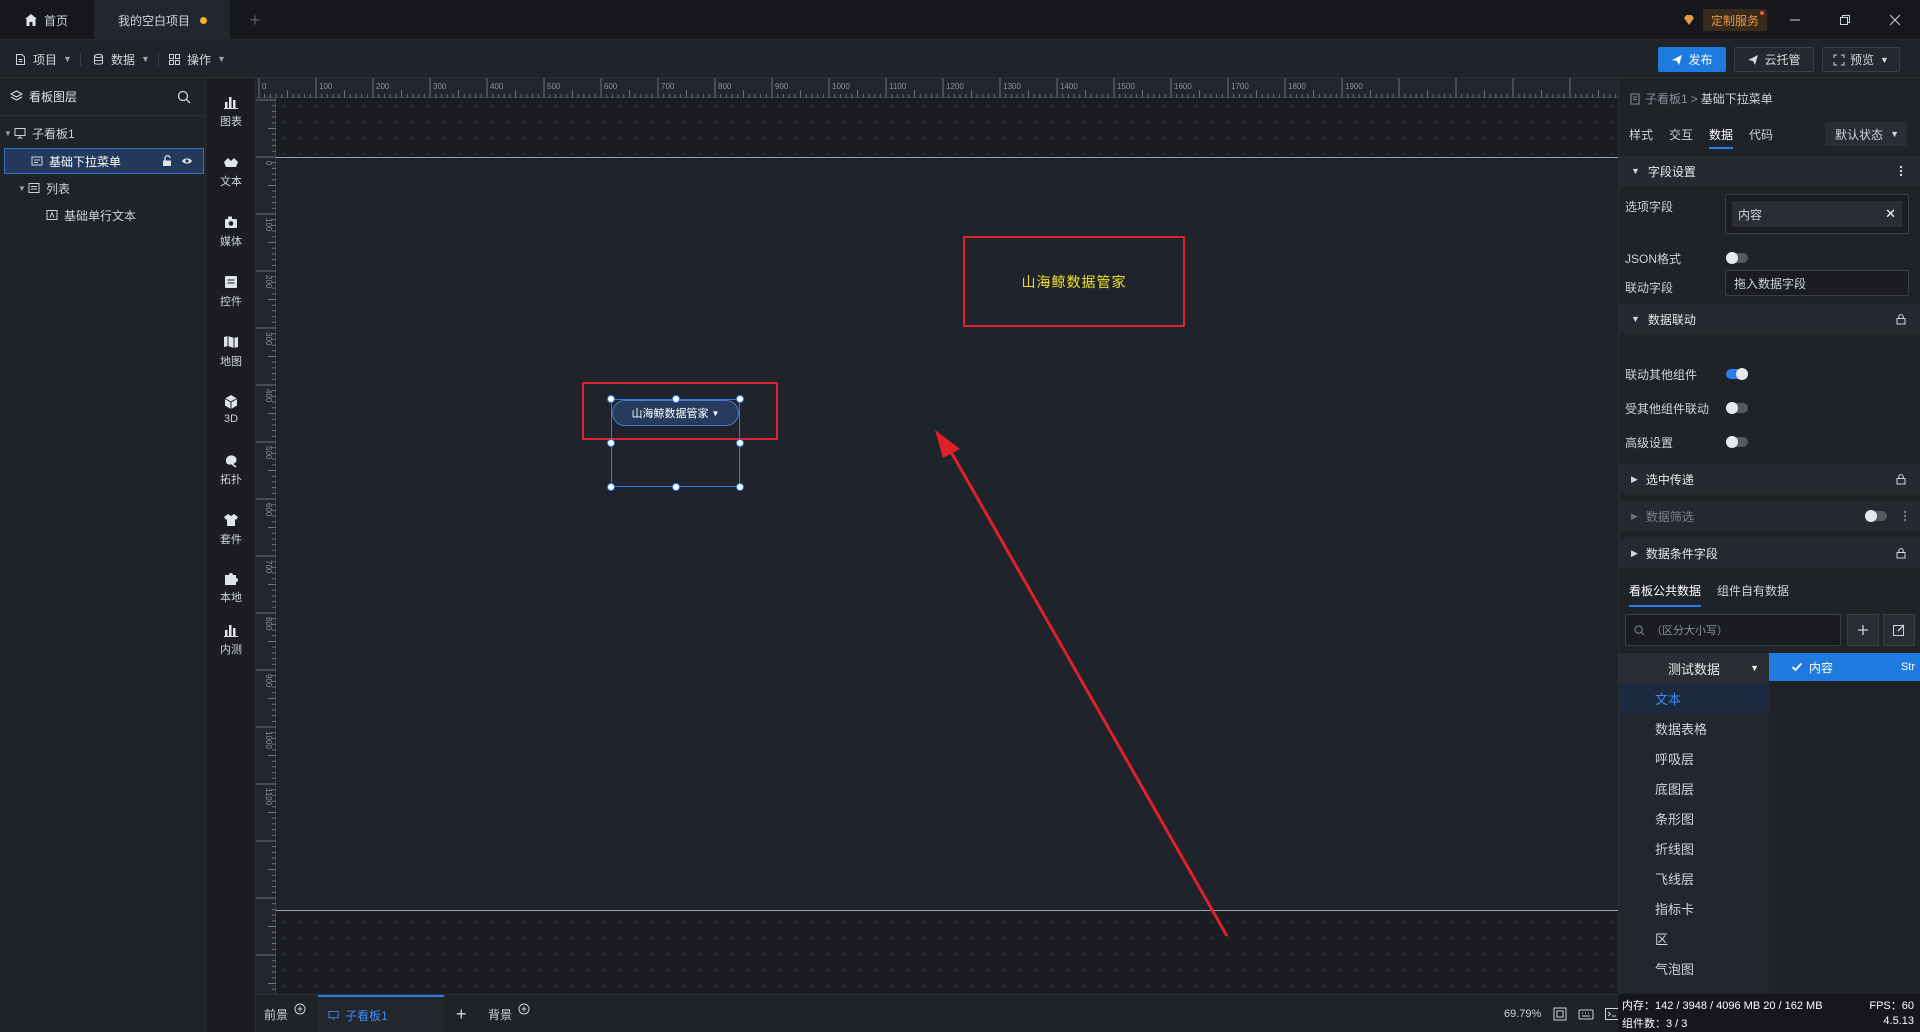  I want to click on add-board-button: +, so click(461, 1013).